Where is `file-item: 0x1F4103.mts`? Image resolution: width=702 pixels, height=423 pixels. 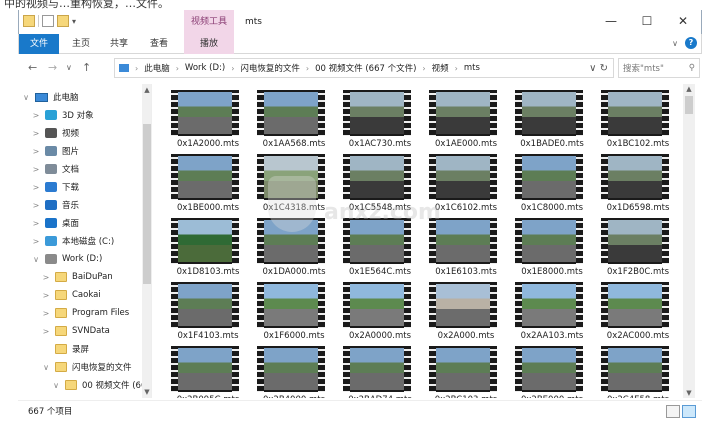 file-item: 0x1F4103.mts is located at coordinates (208, 314).